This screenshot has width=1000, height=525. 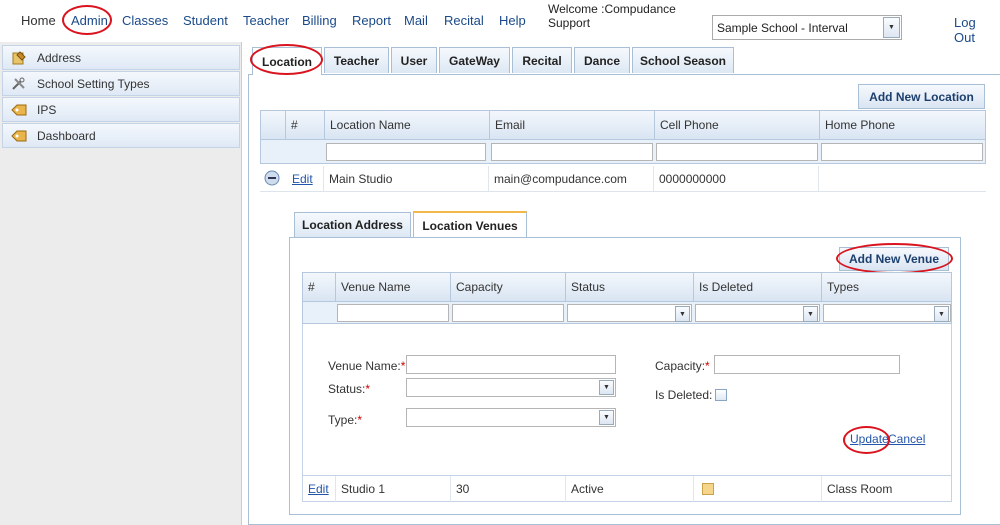 What do you see at coordinates (371, 20) in the screenshot?
I see `nav-report: Report` at bounding box center [371, 20].